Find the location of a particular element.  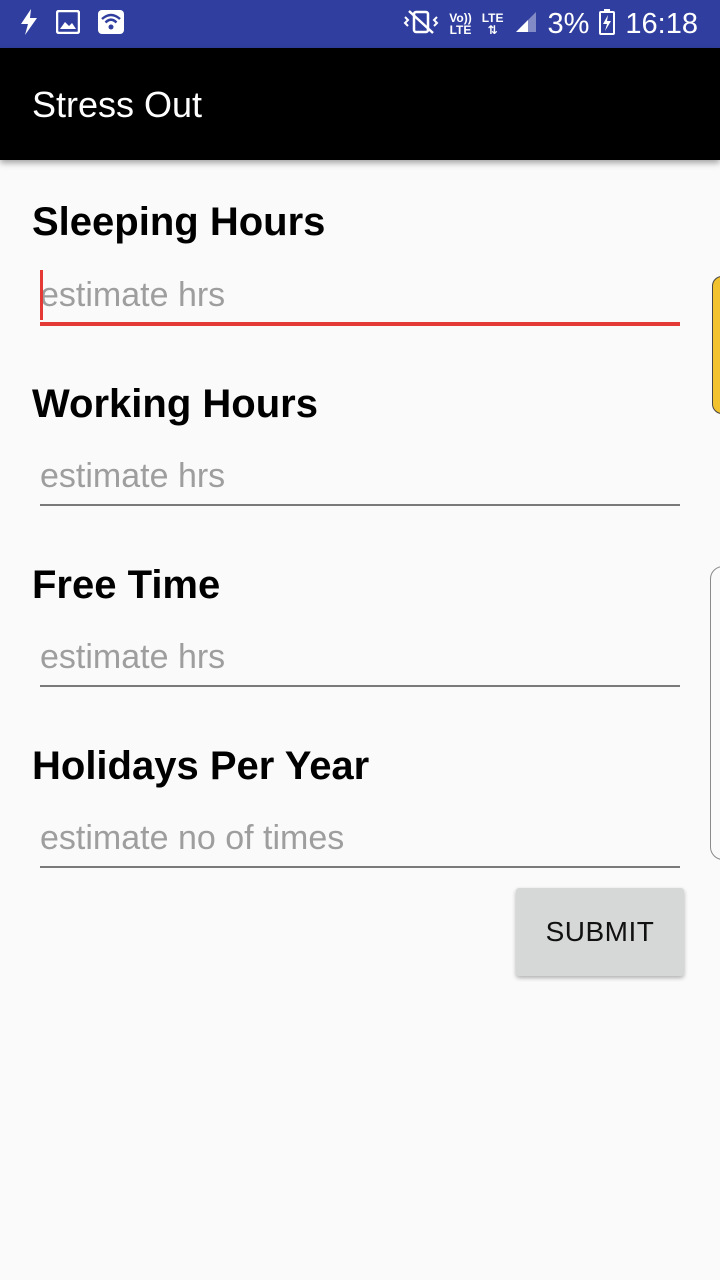

clock: 16:18 is located at coordinates (661, 23).